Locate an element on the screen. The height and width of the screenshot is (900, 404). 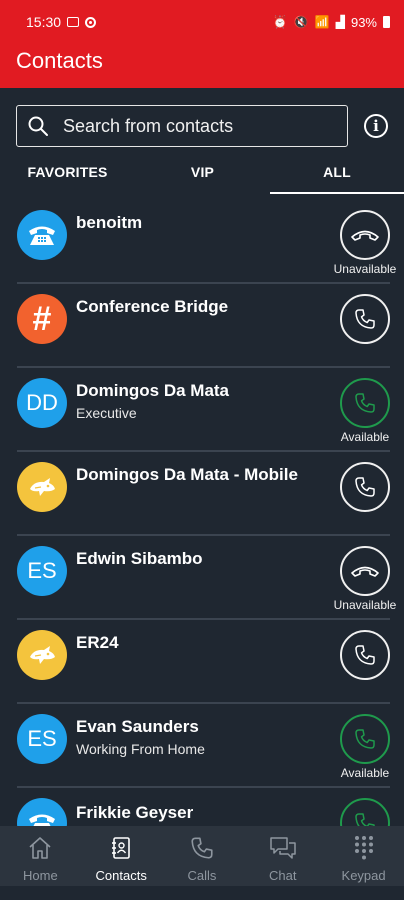
gesture-bar is located at coordinates (202, 893).